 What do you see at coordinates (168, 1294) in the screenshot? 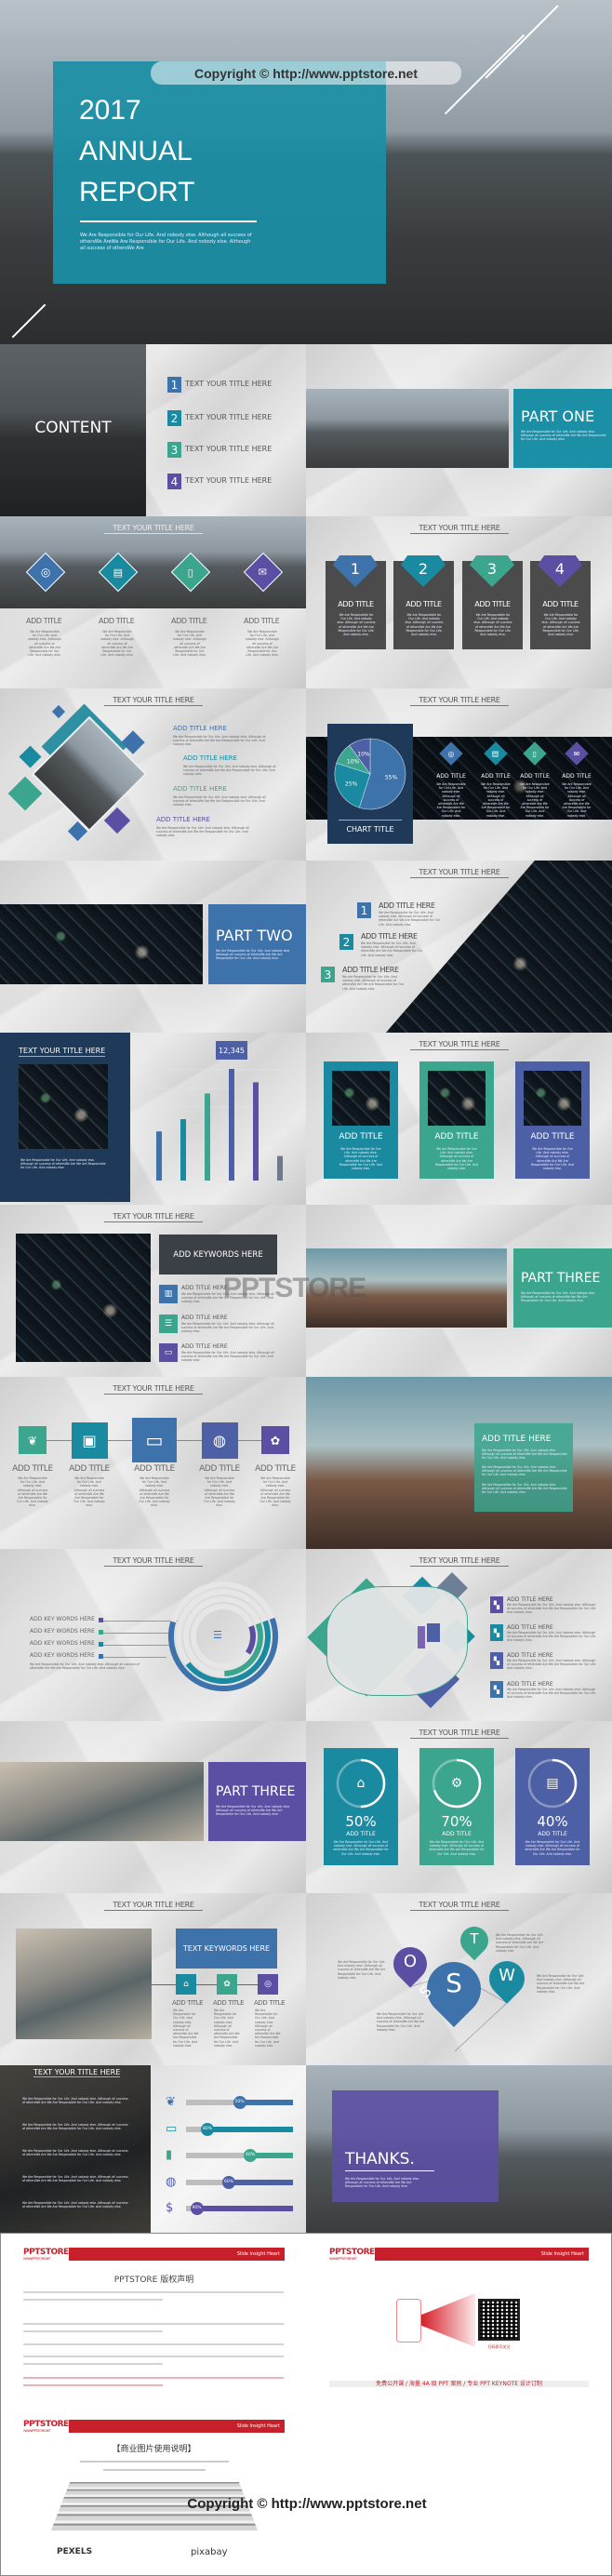
I see `book-icon: ▥` at bounding box center [168, 1294].